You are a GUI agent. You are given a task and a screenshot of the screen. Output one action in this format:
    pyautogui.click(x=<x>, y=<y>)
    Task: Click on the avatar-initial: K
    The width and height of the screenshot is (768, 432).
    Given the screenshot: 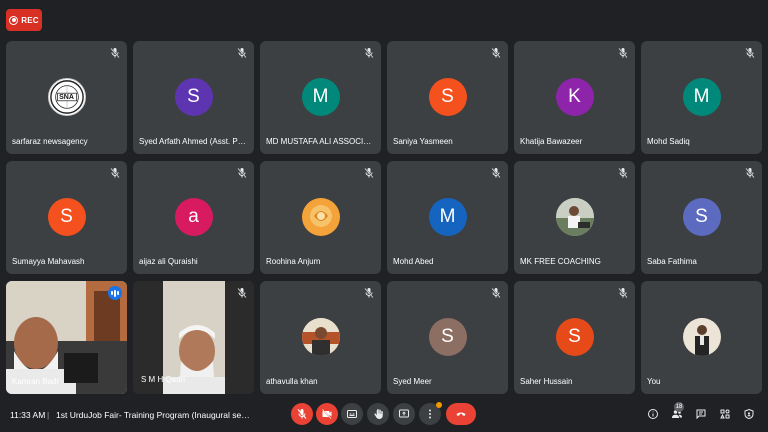 What is the action you would take?
    pyautogui.click(x=574, y=97)
    